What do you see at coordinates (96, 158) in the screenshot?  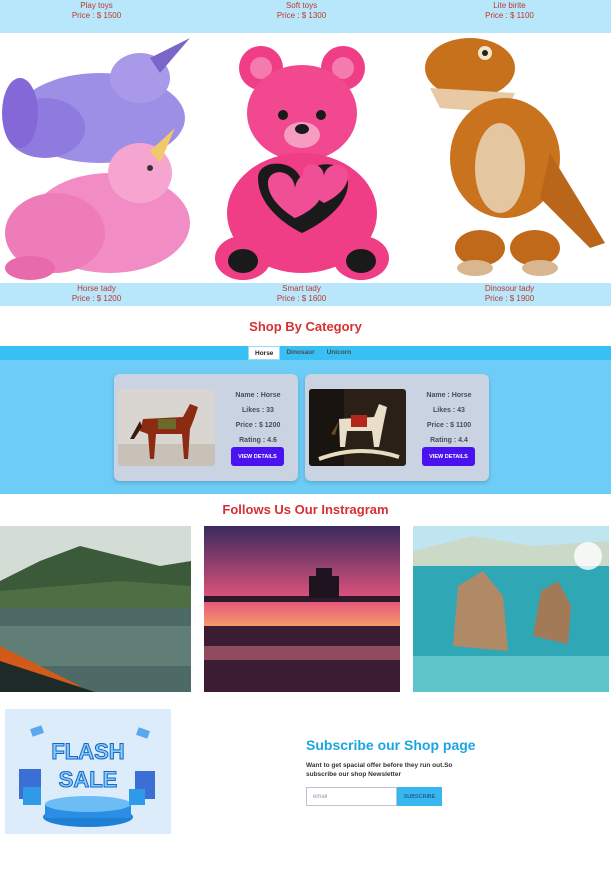 I see `product-image-unicorns` at bounding box center [96, 158].